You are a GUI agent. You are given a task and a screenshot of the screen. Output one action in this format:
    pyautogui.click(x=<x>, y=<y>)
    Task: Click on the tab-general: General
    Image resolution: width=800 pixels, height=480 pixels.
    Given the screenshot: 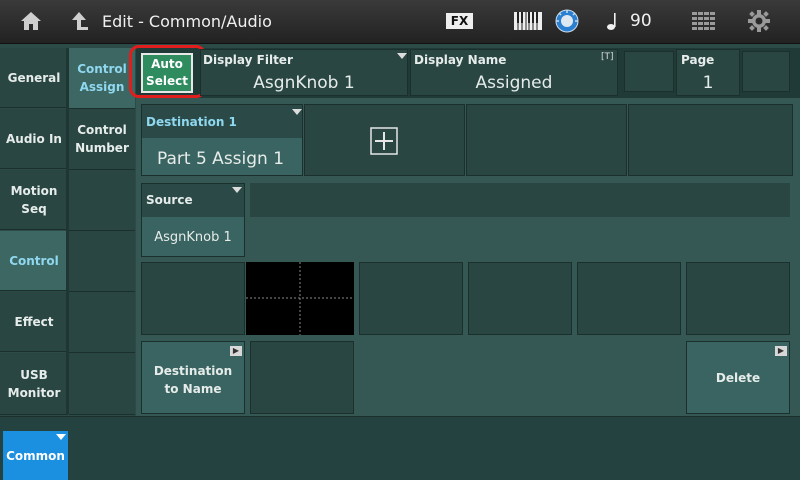 What is the action you would take?
    pyautogui.click(x=34, y=78)
    